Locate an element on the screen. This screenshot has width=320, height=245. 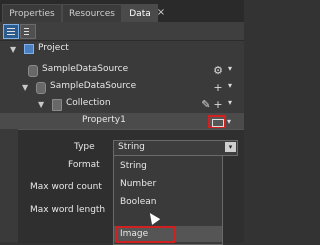
option-boolean: Boolean is located at coordinates (168, 202).